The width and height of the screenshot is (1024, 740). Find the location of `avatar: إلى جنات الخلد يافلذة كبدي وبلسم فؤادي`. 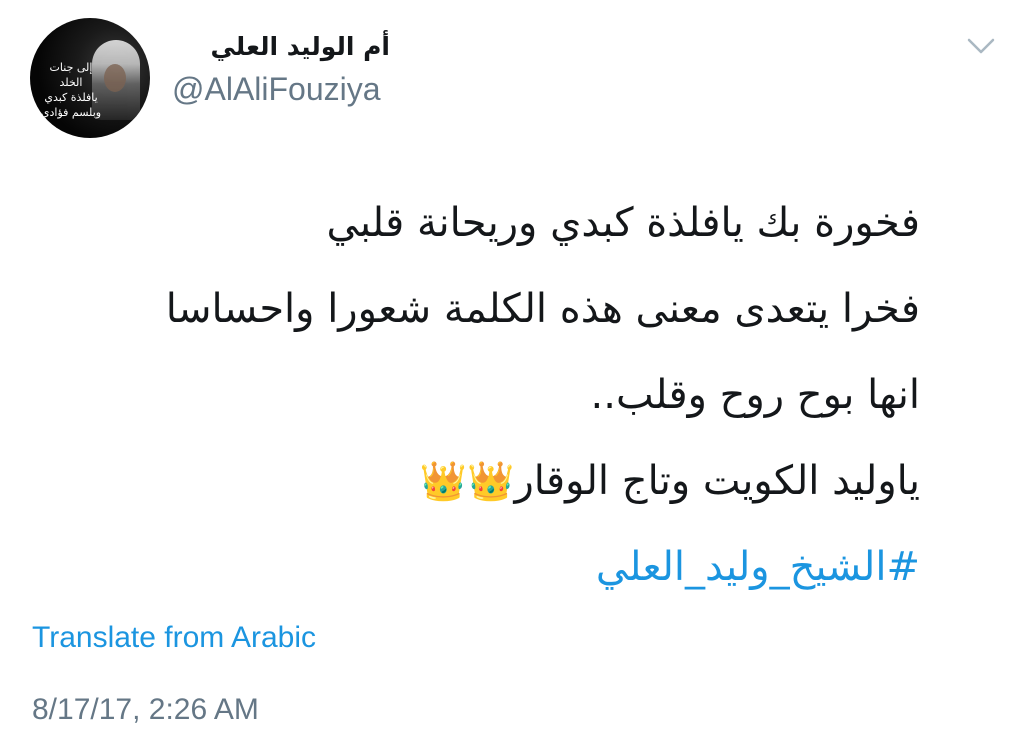

avatar: إلى جنات الخلد يافلذة كبدي وبلسم فؤادي is located at coordinates (90, 78).